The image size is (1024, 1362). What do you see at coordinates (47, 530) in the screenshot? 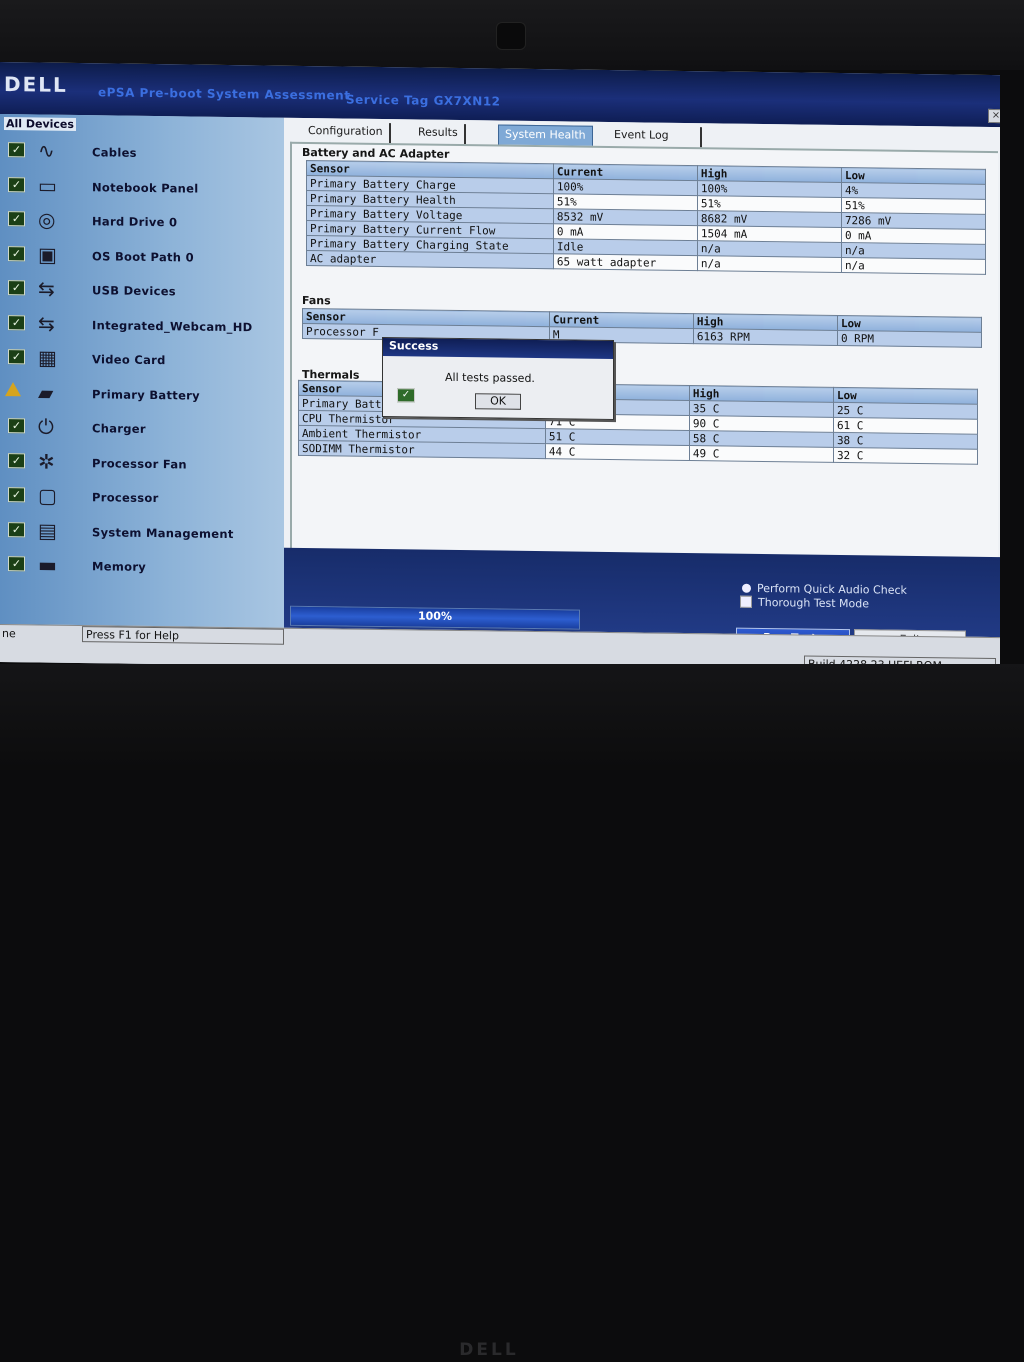
I see `system-management-icon: ▤` at bounding box center [47, 530].